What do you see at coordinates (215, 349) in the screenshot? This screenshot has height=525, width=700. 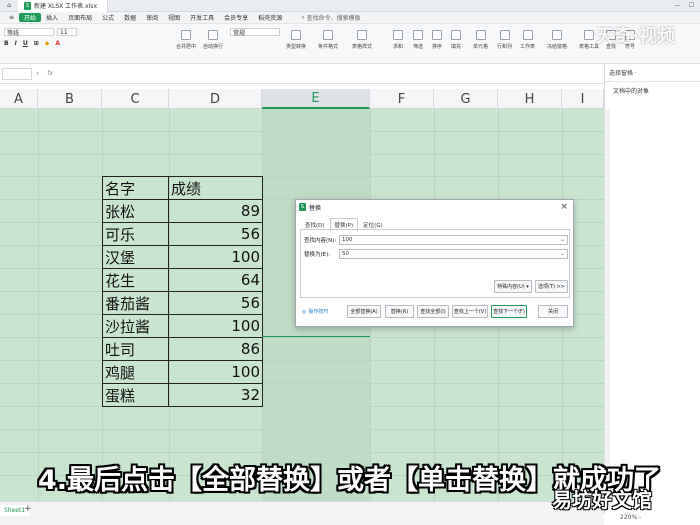 I see `score-cell: 86` at bounding box center [215, 349].